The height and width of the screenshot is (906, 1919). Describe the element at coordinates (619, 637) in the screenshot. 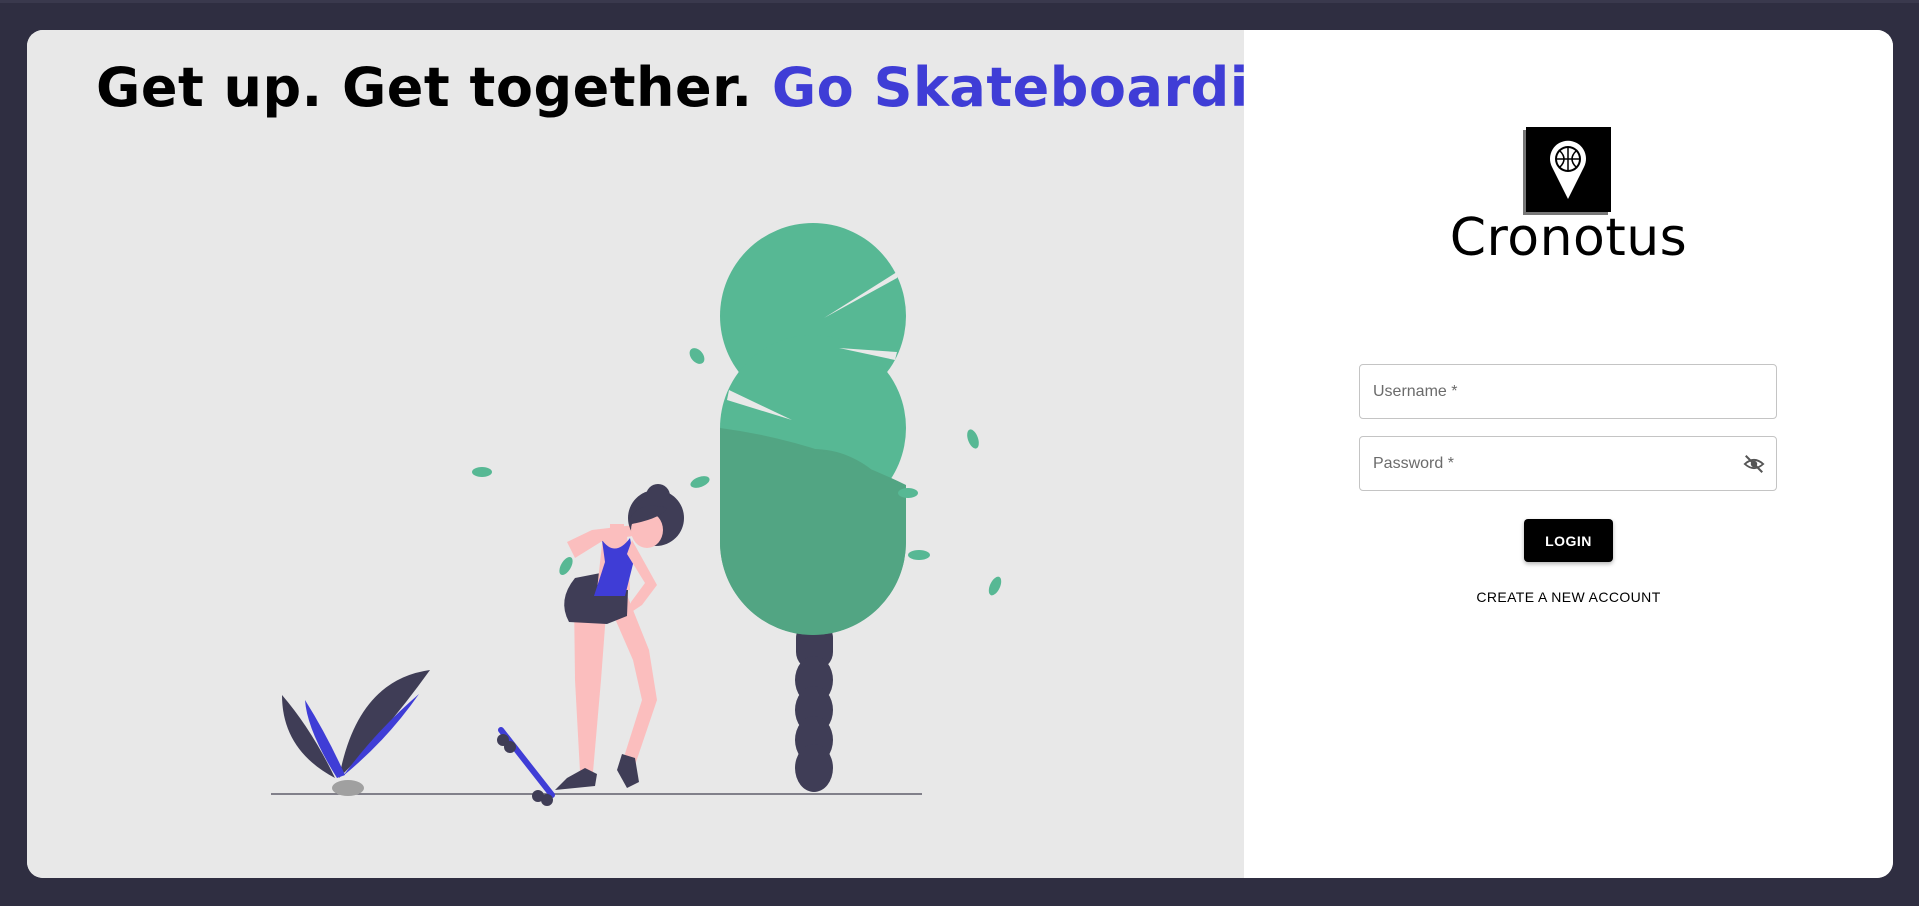

I see `skater-girl-figure` at that location.